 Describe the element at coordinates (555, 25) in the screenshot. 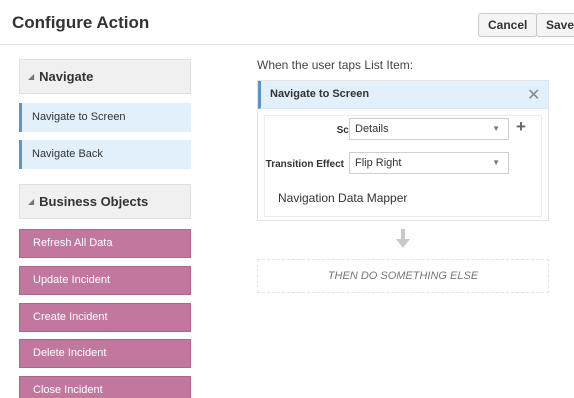

I see `save-button: Save` at that location.